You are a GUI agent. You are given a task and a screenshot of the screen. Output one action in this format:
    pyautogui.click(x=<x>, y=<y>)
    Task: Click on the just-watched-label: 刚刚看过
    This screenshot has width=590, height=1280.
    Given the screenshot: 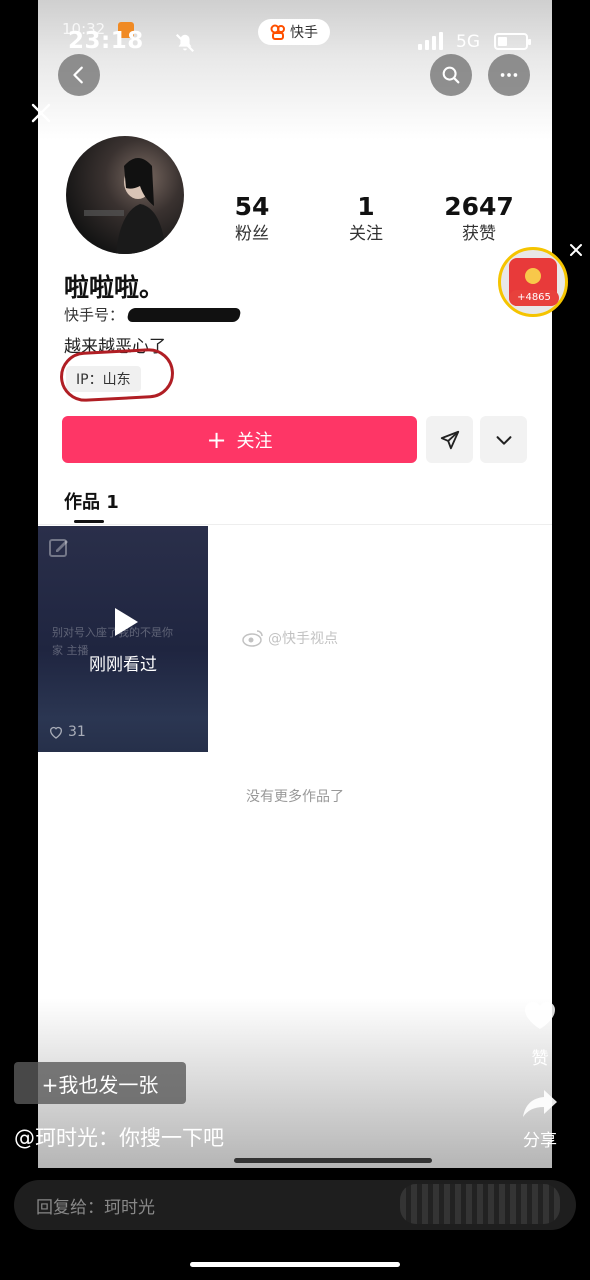 What is the action you would take?
    pyautogui.click(x=123, y=665)
    